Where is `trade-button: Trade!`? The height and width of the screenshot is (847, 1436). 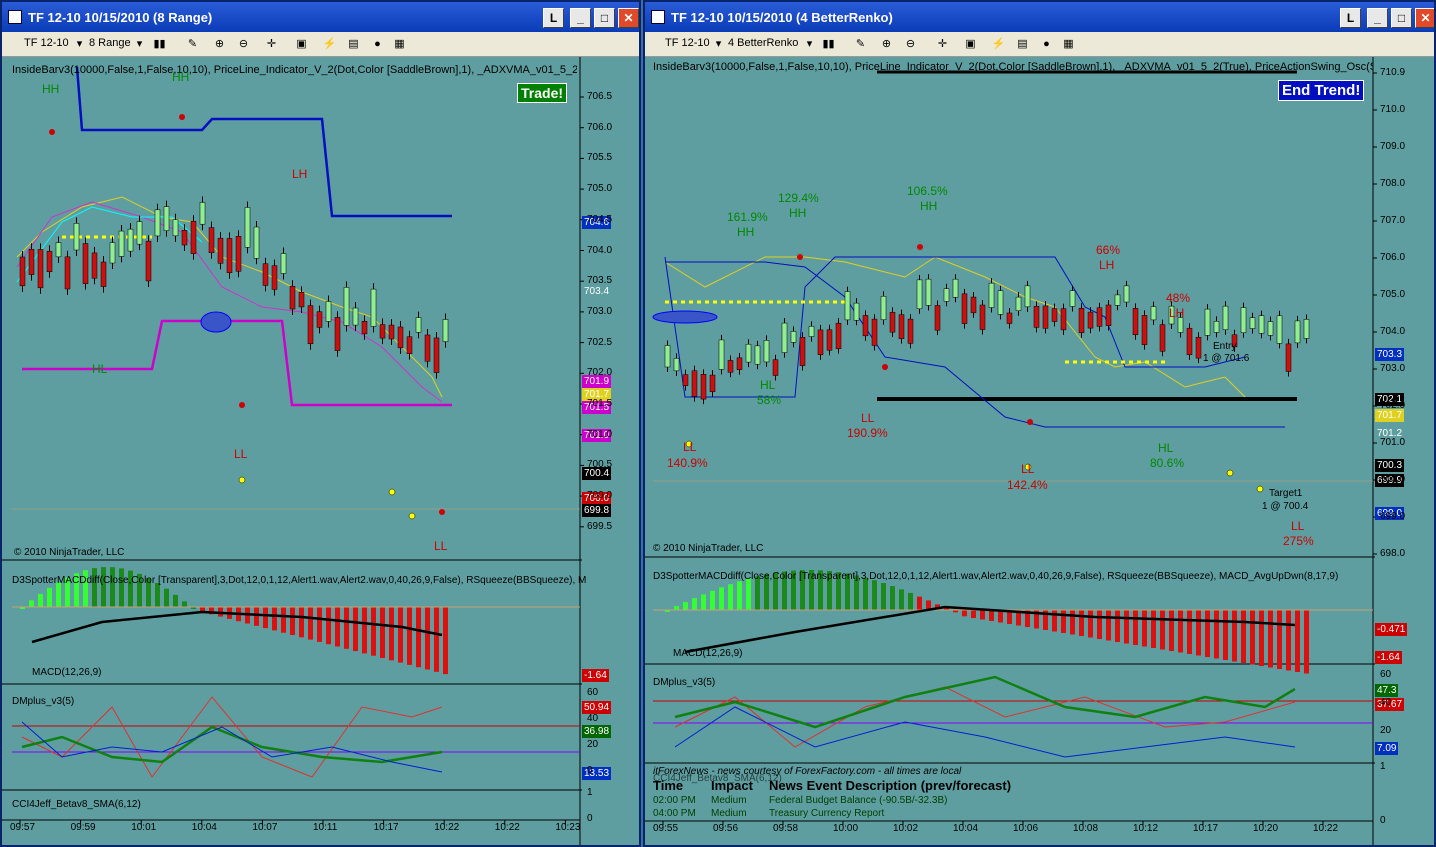
trade-button: Trade! is located at coordinates (542, 93).